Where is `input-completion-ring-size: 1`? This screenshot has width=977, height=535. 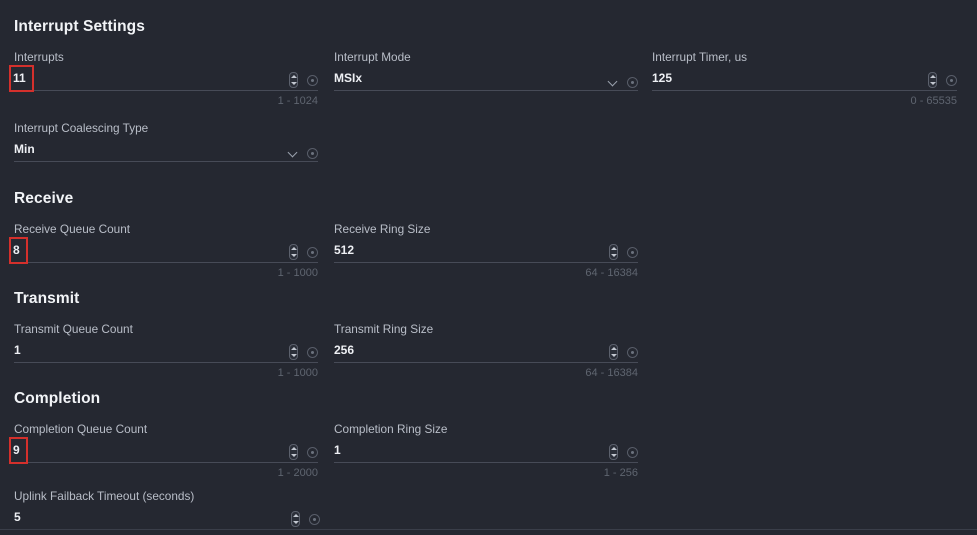 input-completion-ring-size: 1 is located at coordinates (486, 451).